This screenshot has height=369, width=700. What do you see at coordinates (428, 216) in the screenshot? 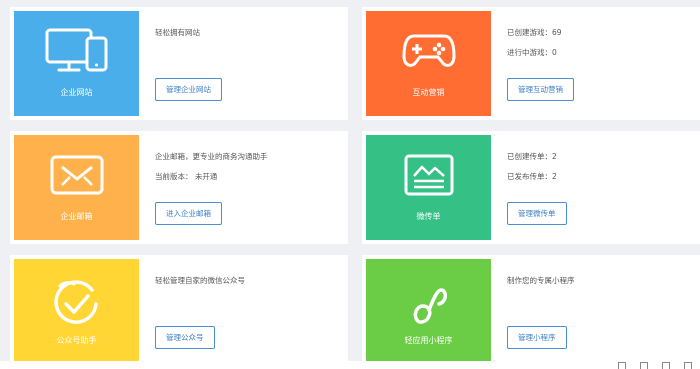
I see `tile-label: 微传单` at bounding box center [428, 216].